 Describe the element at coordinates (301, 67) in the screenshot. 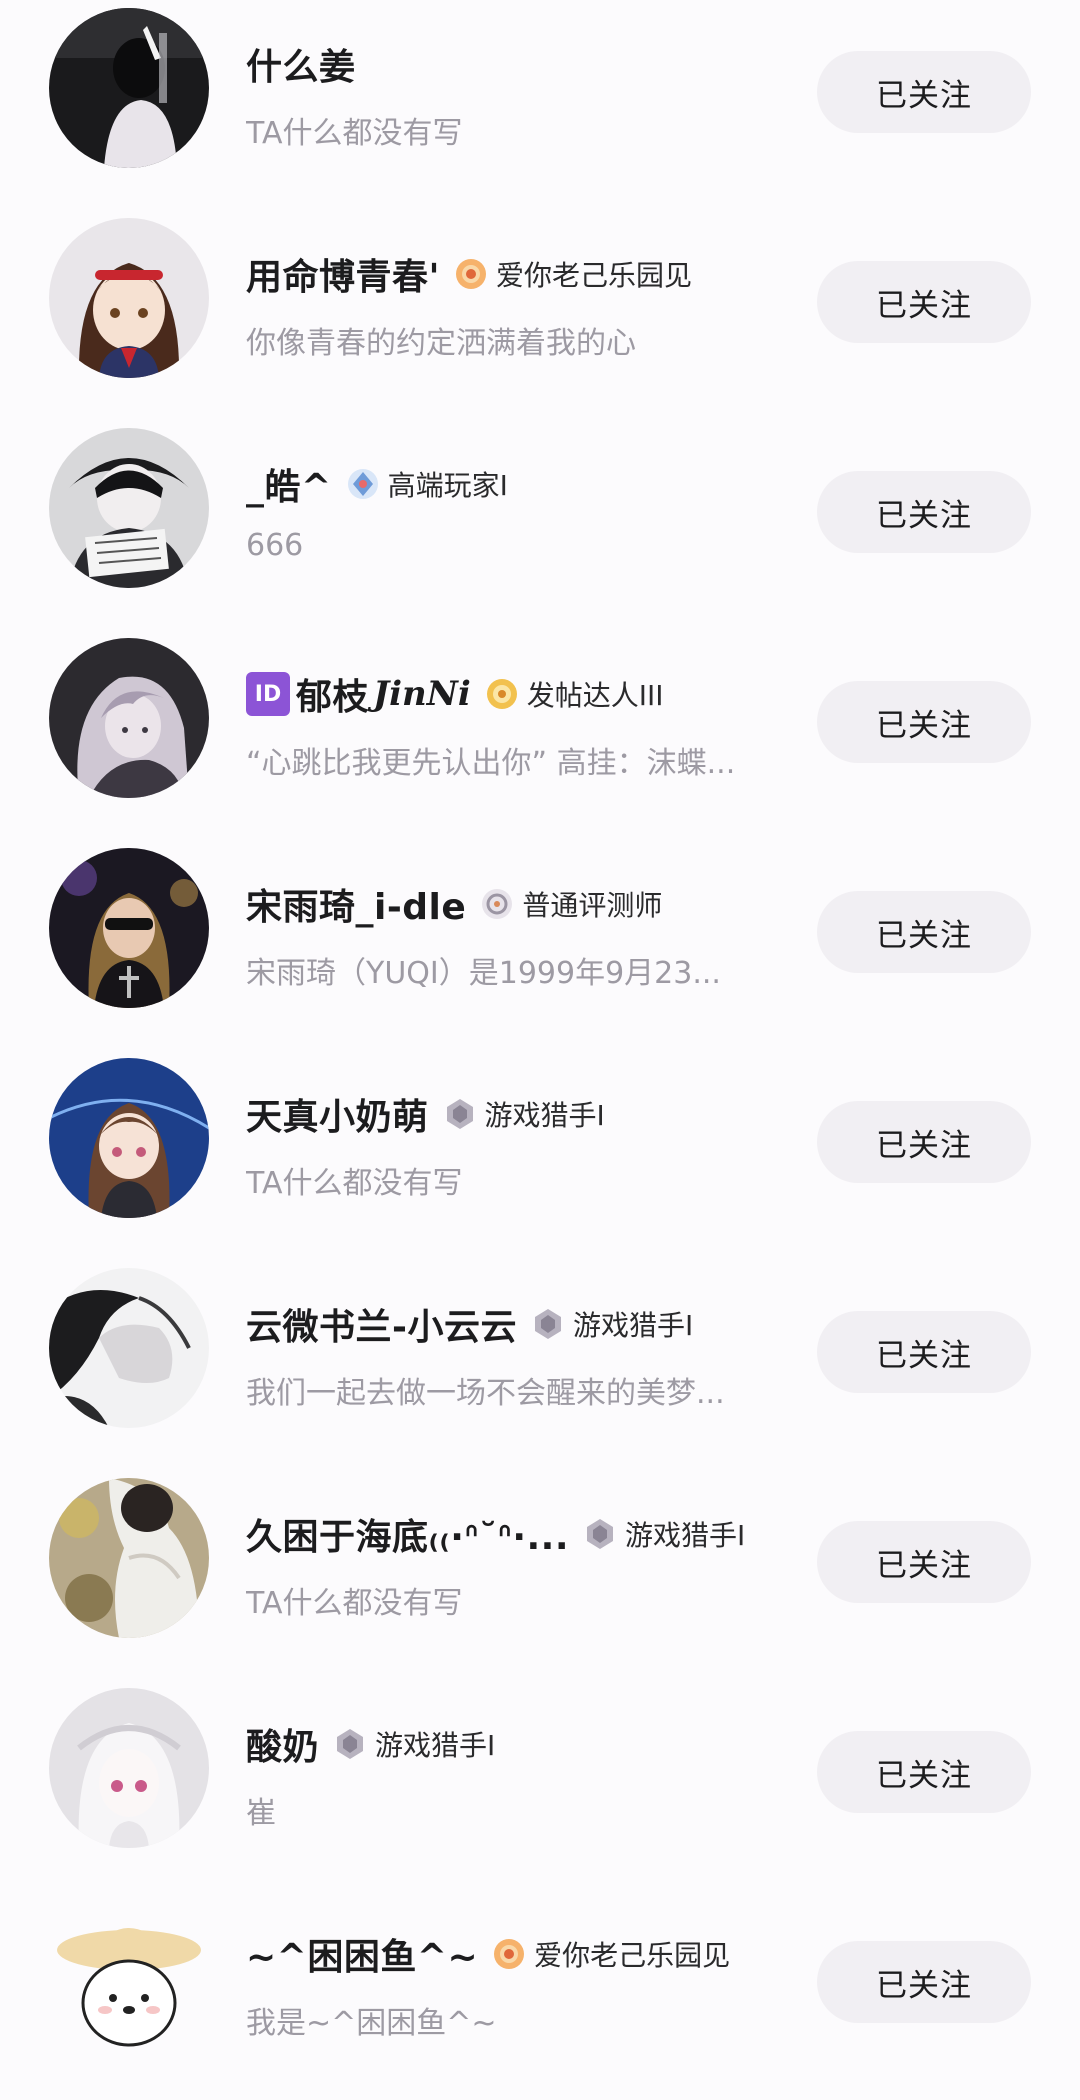

I see `user-name: 什么姜` at that location.